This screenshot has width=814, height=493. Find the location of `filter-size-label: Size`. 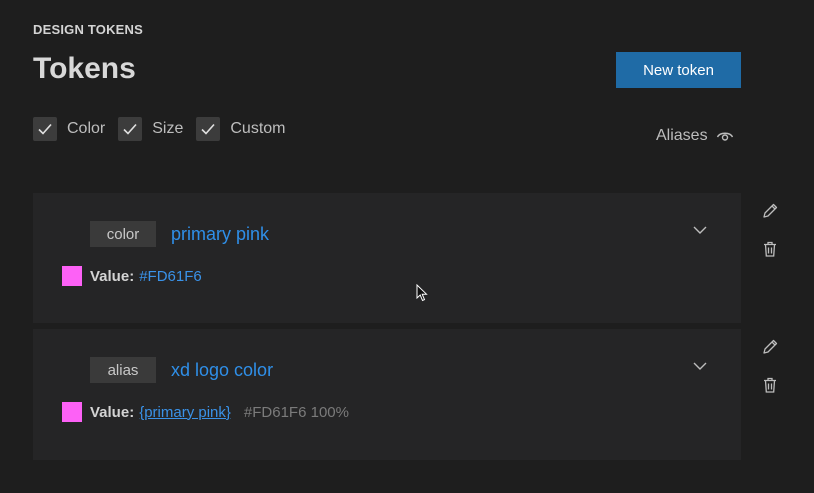

filter-size-label: Size is located at coordinates (168, 128).